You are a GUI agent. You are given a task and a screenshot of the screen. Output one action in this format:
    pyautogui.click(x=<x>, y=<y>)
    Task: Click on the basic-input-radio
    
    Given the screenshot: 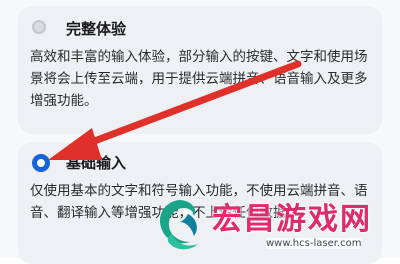 What is the action you would take?
    pyautogui.click(x=41, y=163)
    